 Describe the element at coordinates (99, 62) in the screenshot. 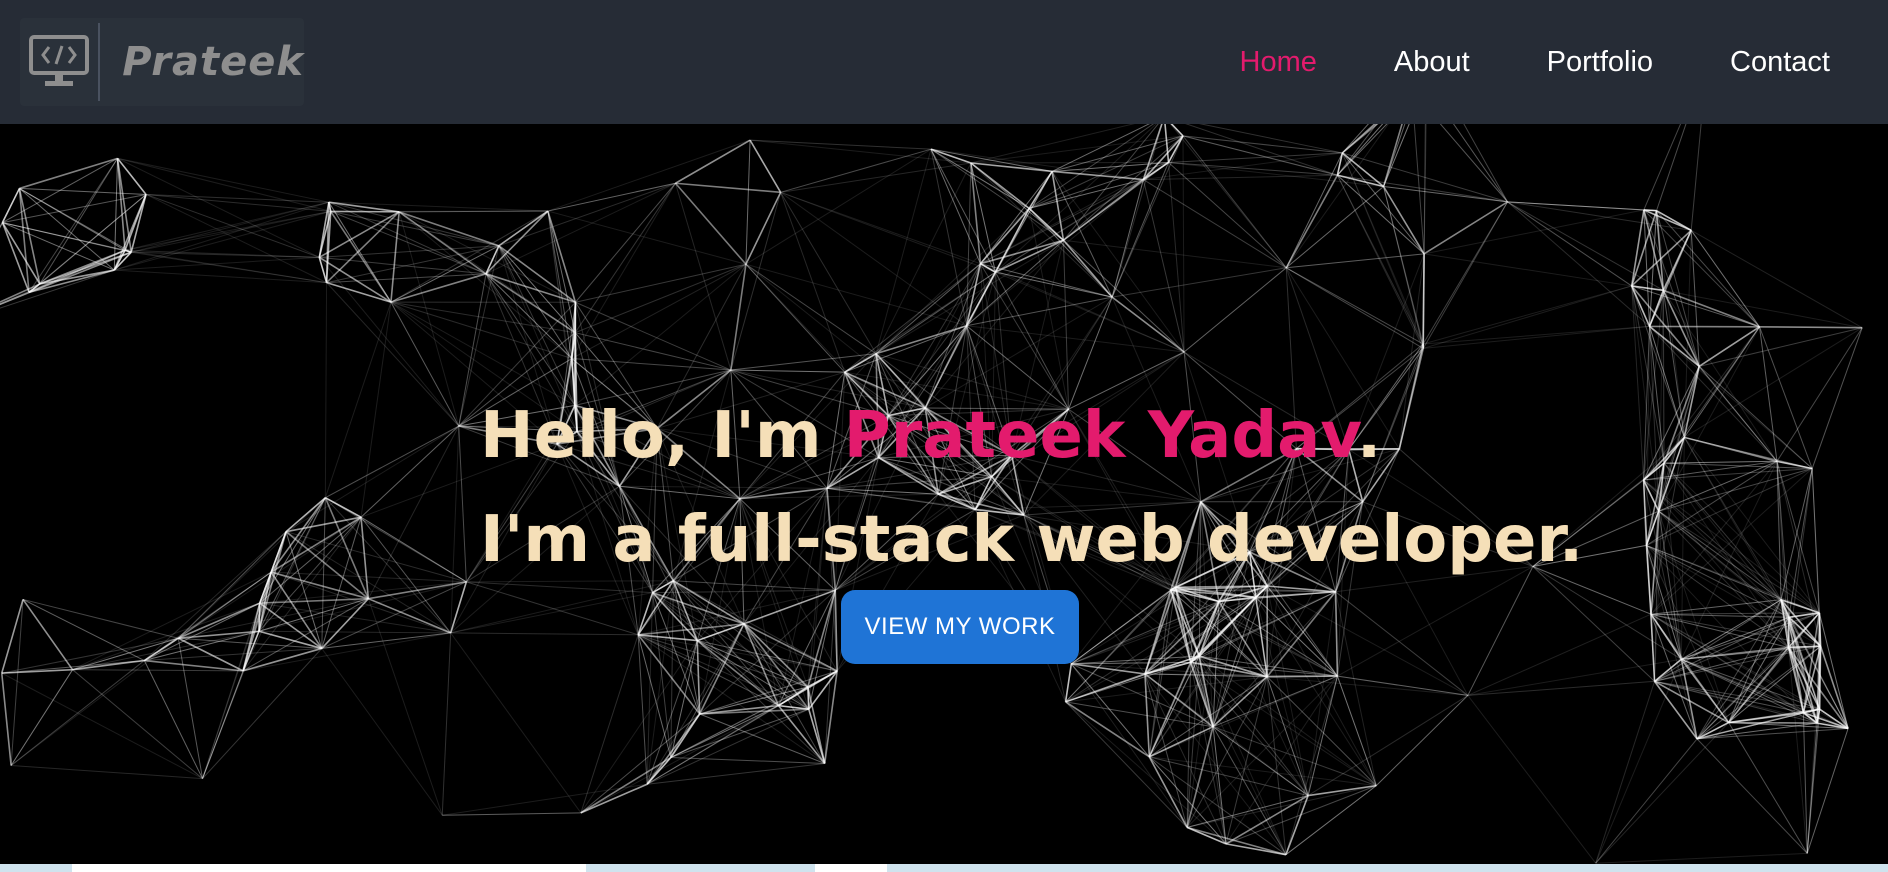

I see `brand-divider` at that location.